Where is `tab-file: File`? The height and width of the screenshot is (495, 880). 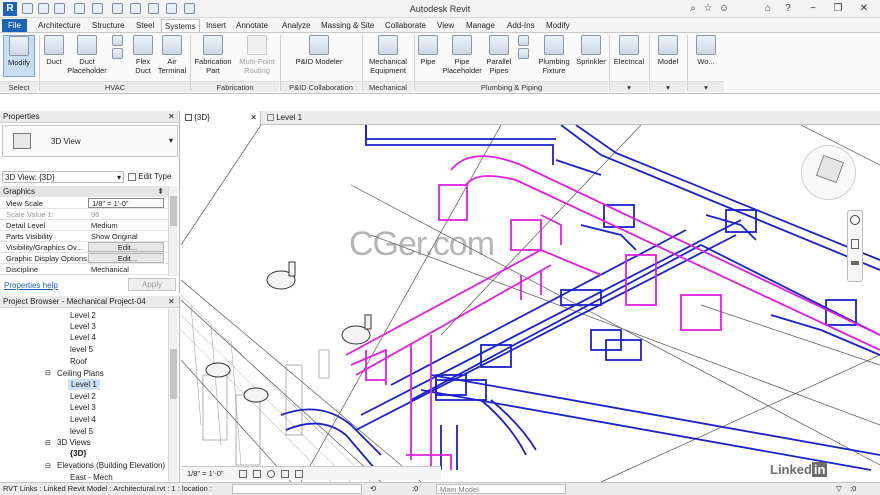 tab-file: File is located at coordinates (14, 25).